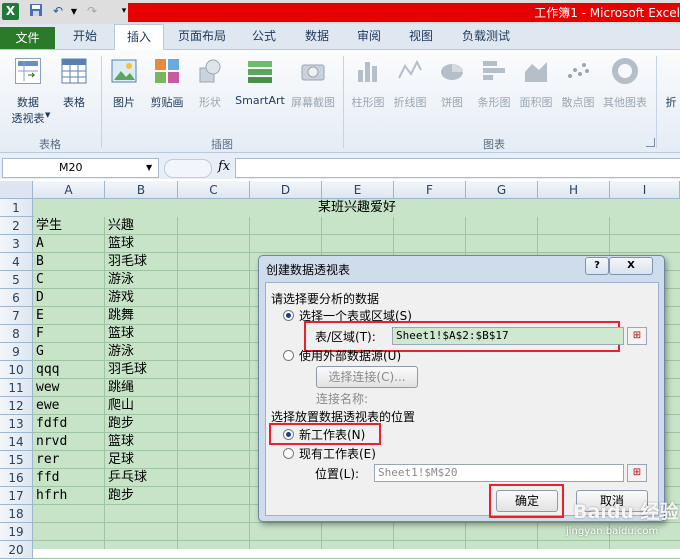  Describe the element at coordinates (69, 190) in the screenshot. I see `column-header-A: A` at that location.